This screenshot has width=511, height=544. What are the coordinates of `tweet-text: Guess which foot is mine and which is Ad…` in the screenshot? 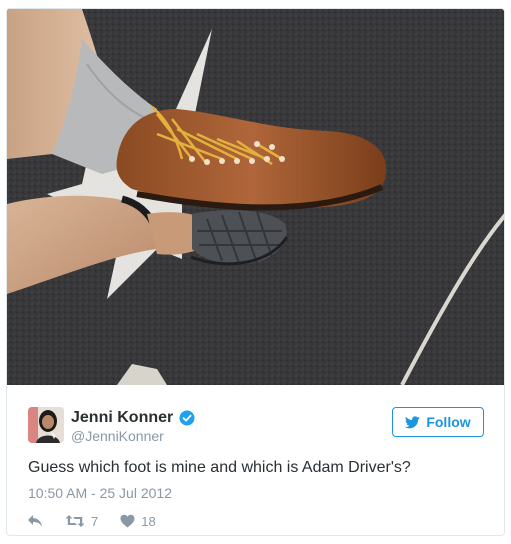 It's located at (219, 467).